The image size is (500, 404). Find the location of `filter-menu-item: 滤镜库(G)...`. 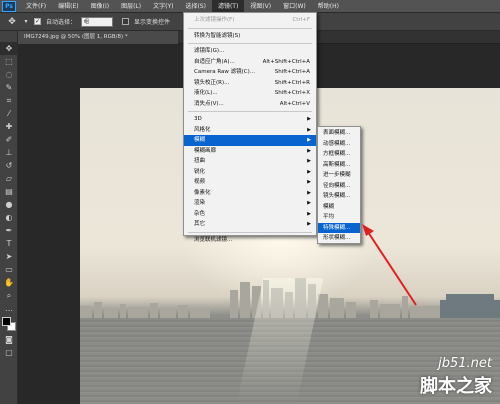

filter-menu-item: 滤镜库(G)... is located at coordinates (250, 51).